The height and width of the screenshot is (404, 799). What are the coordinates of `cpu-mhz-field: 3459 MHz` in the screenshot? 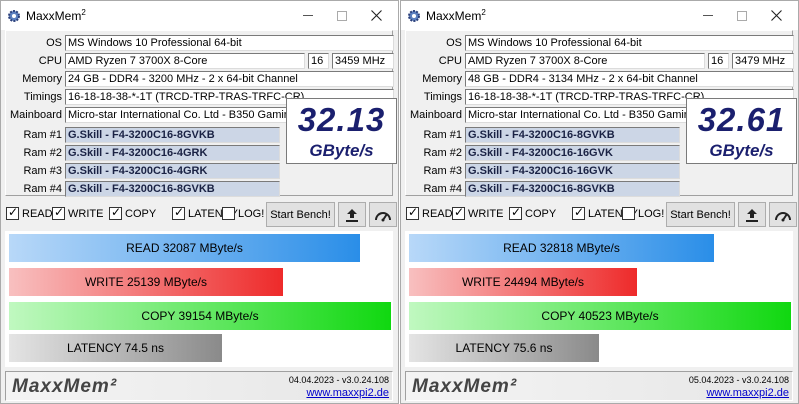 It's located at (363, 61).